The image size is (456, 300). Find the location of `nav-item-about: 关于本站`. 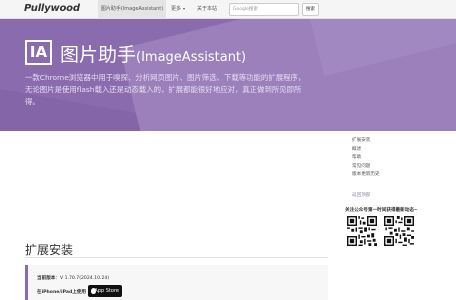

nav-item-about: 关于本站 is located at coordinates (207, 9).